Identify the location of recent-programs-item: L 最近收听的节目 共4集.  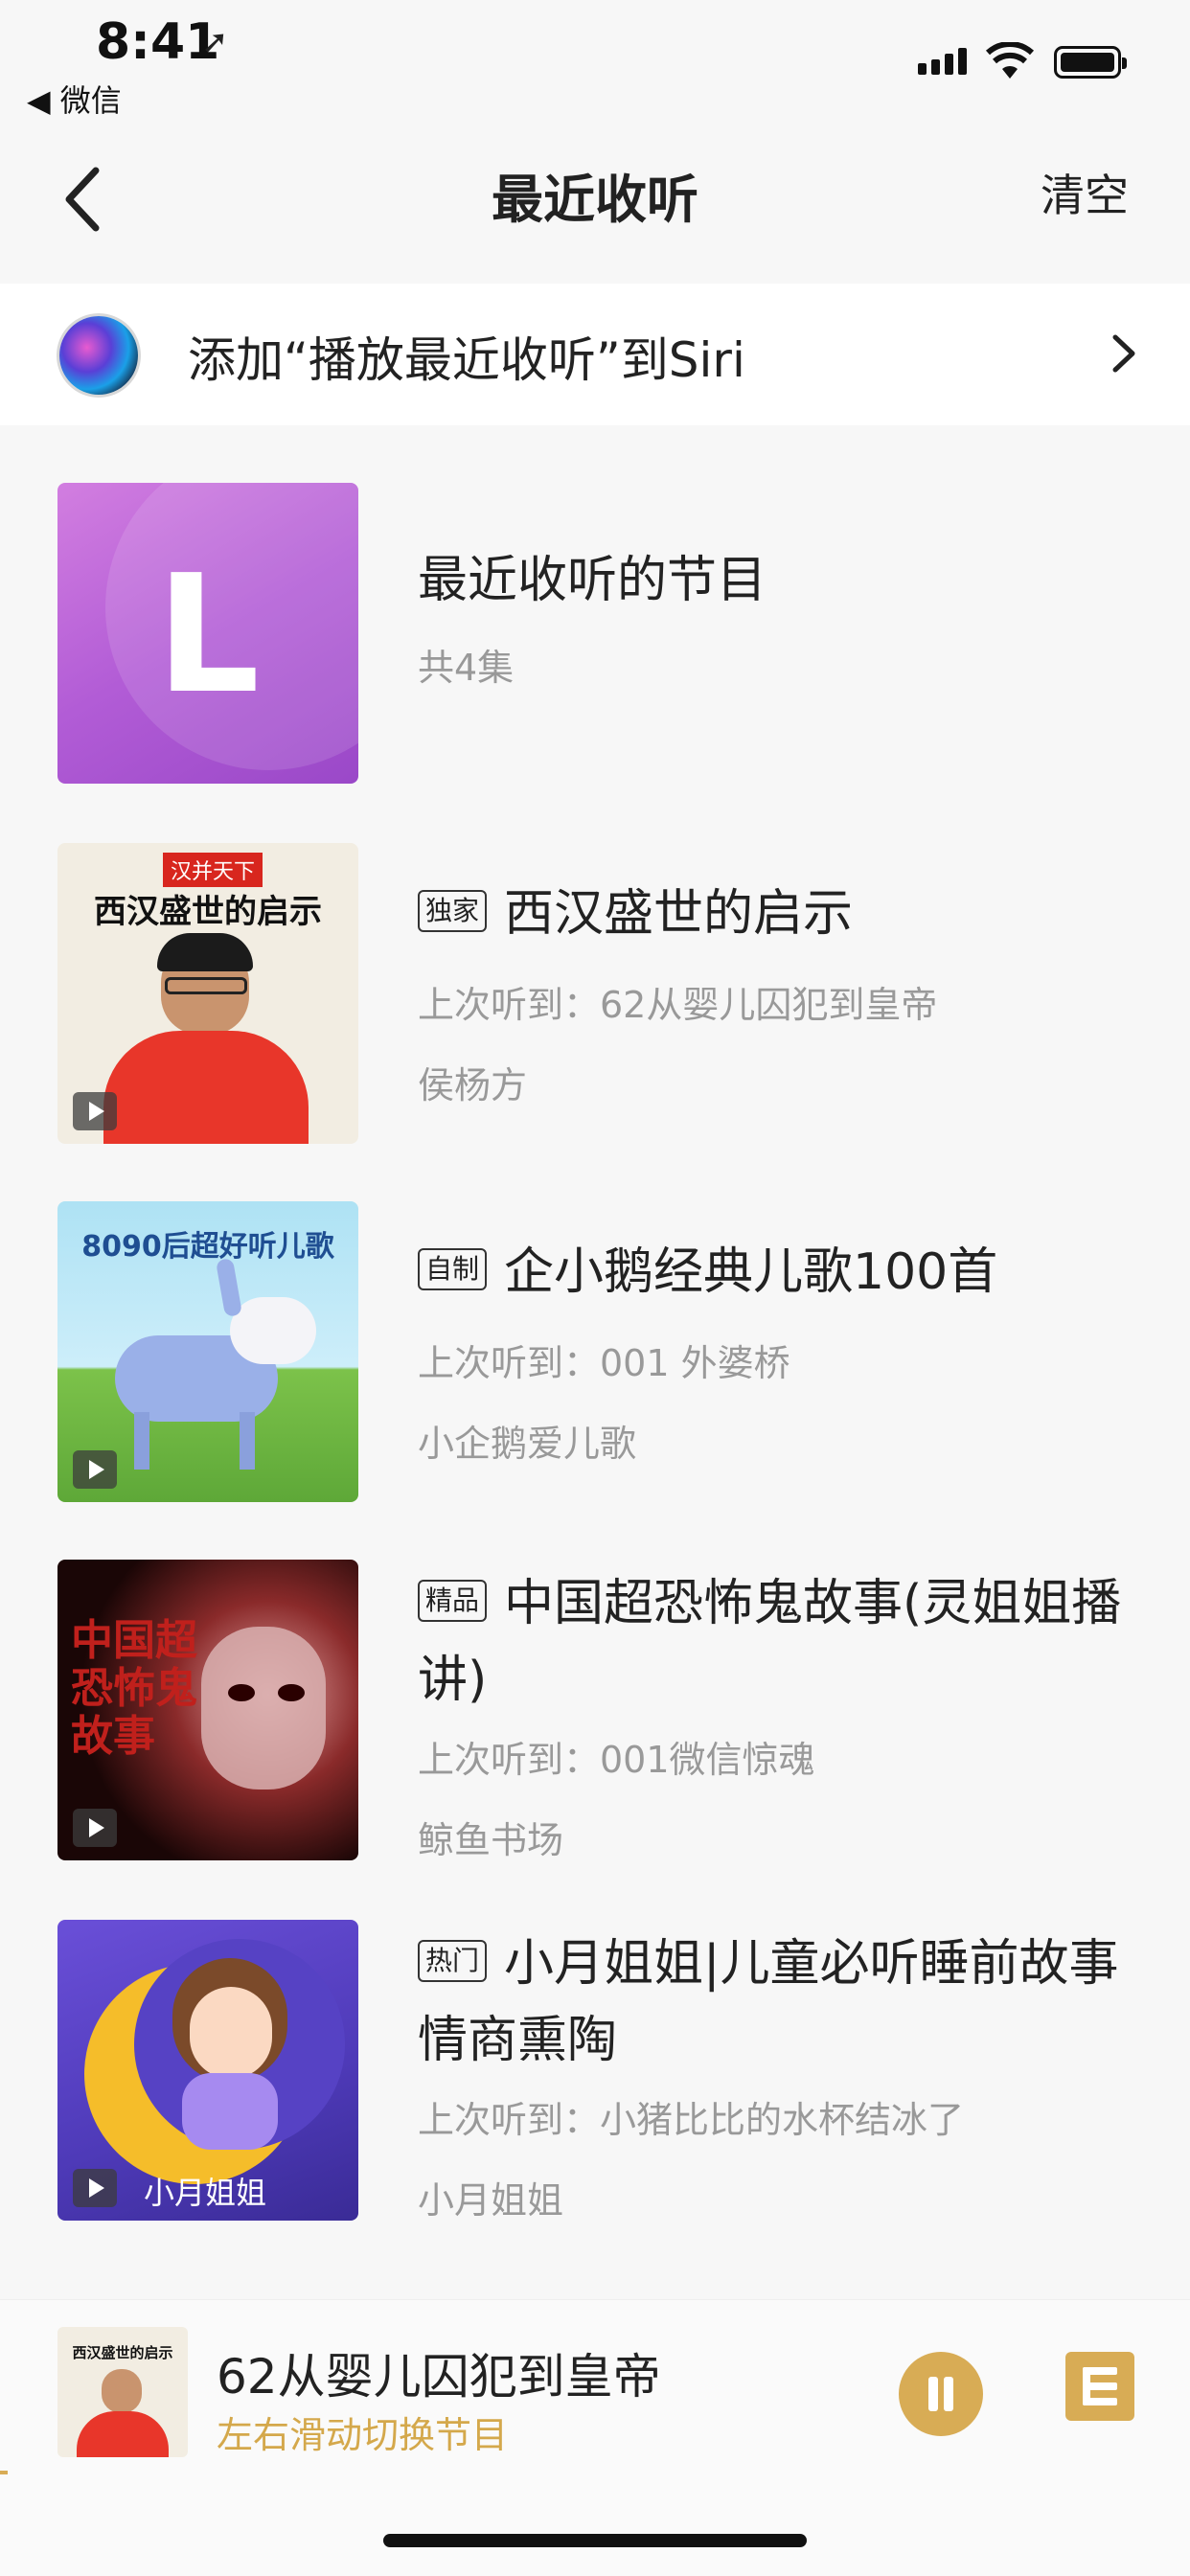
(595, 633).